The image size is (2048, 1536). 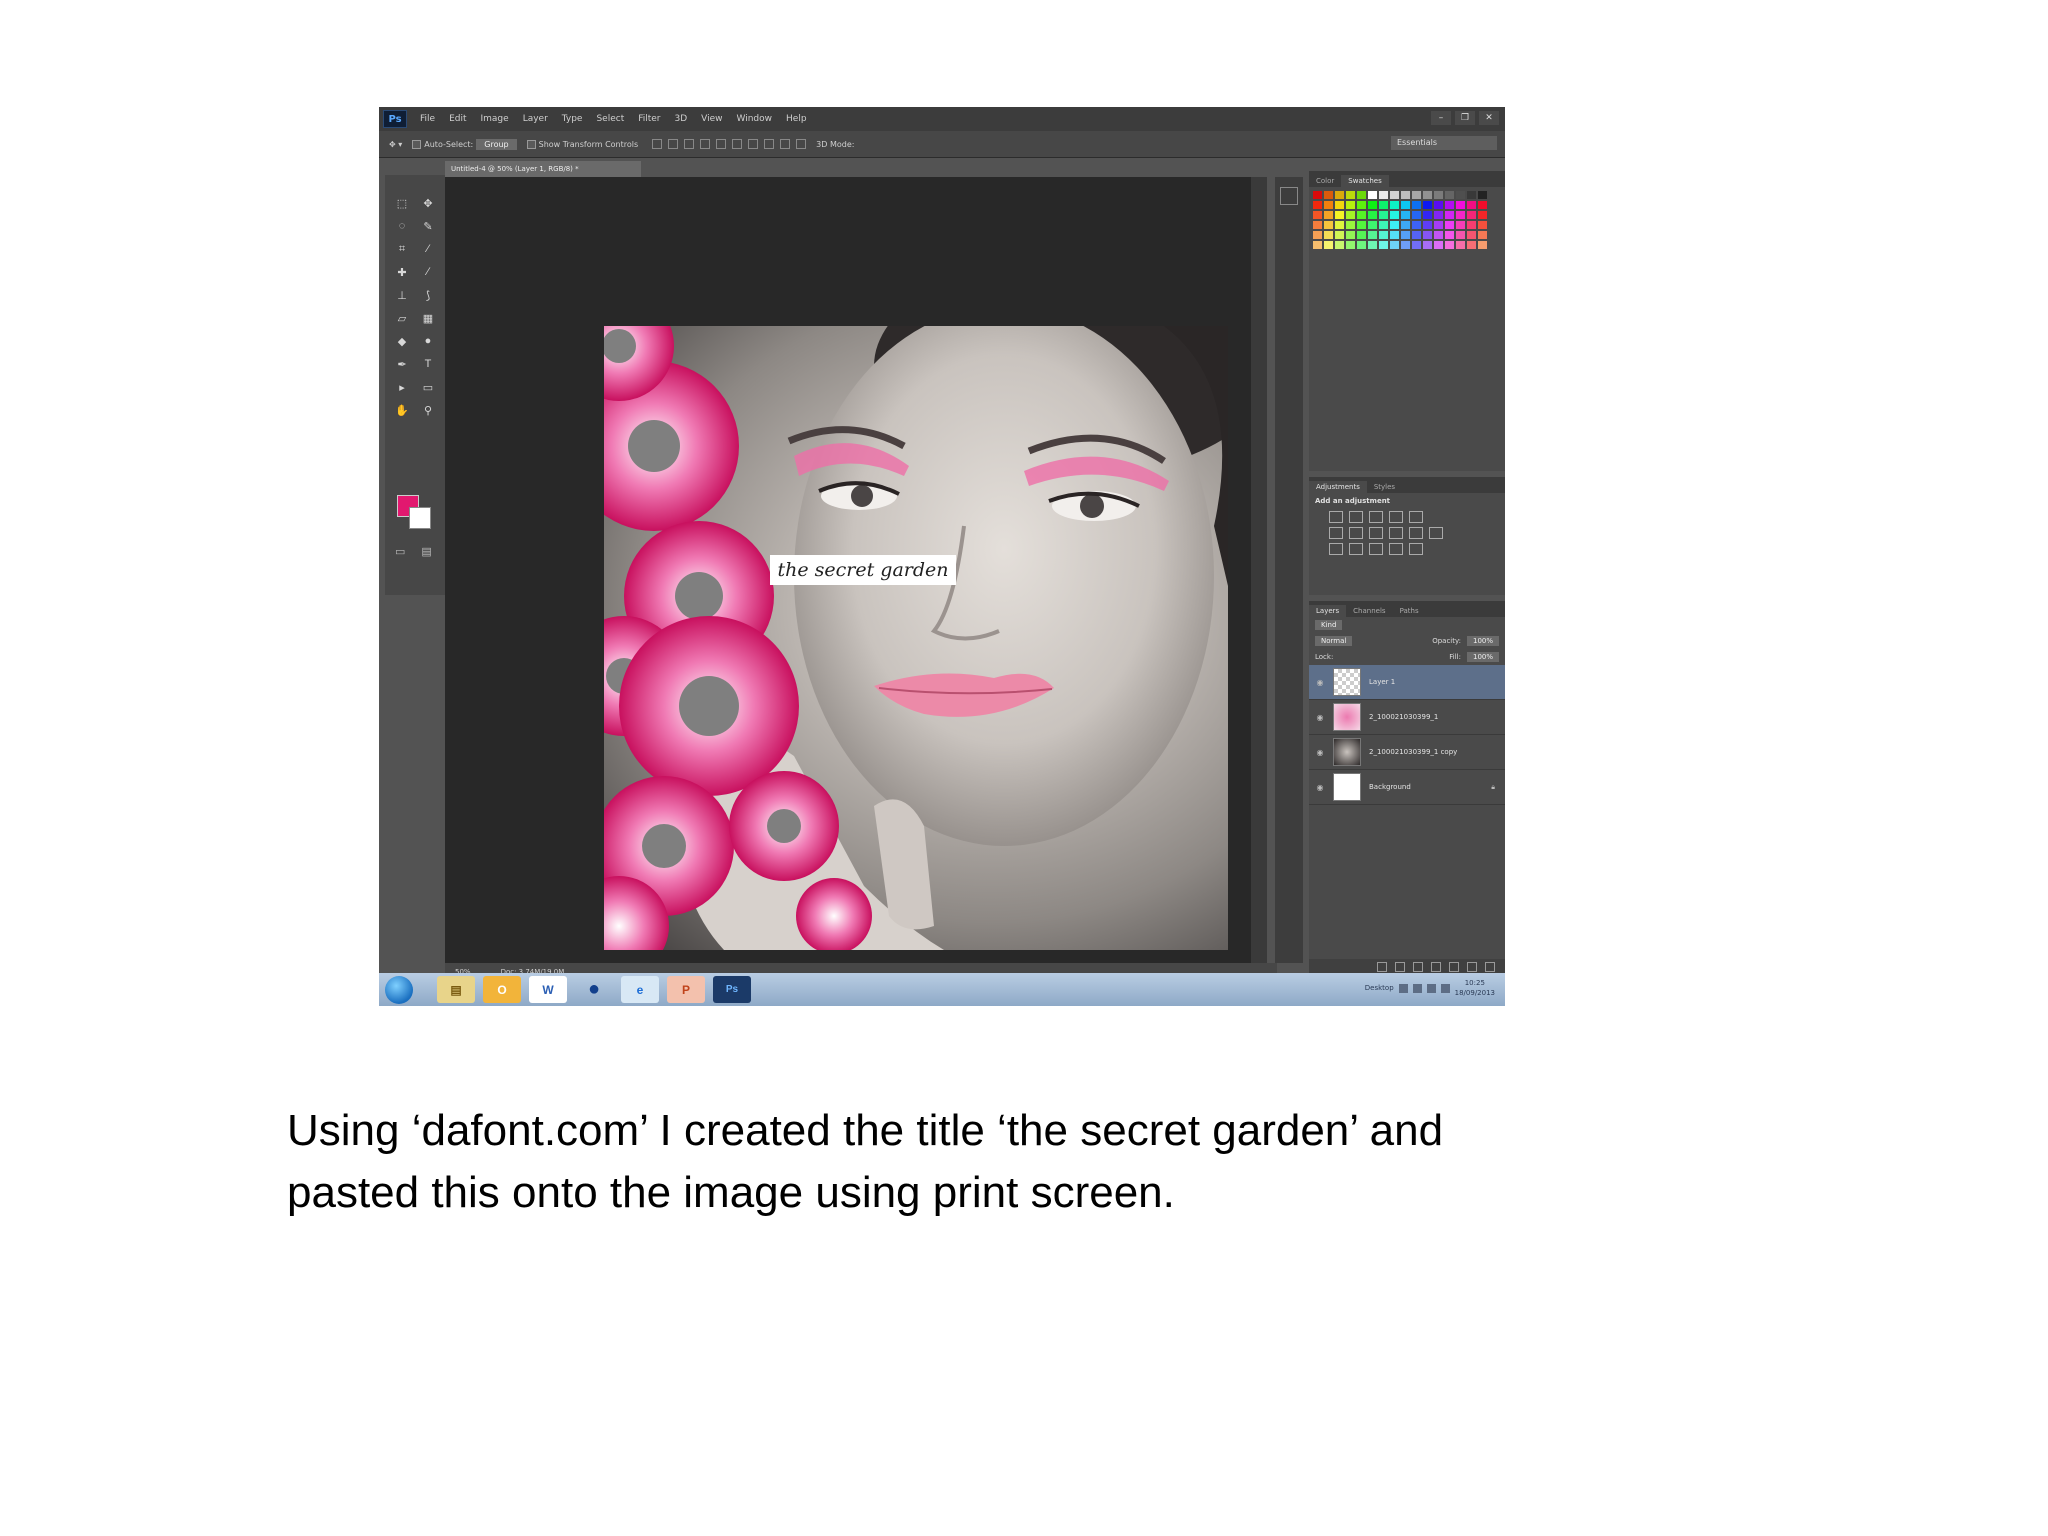 What do you see at coordinates (1259, 570) in the screenshot?
I see `vertical-scrollbar` at bounding box center [1259, 570].